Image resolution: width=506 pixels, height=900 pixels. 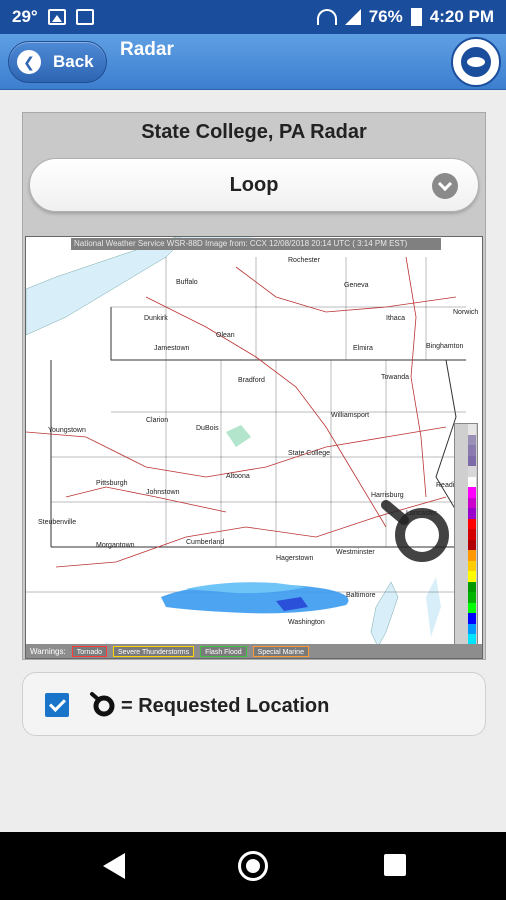 I want to click on back-arrow-icon: ❮, so click(x=29, y=62).